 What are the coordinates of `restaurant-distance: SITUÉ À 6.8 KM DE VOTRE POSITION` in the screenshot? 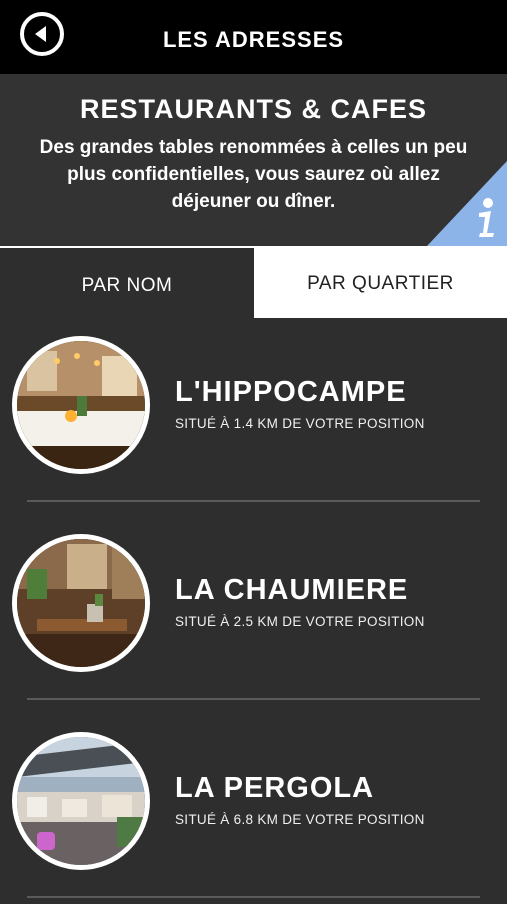 It's located at (300, 819).